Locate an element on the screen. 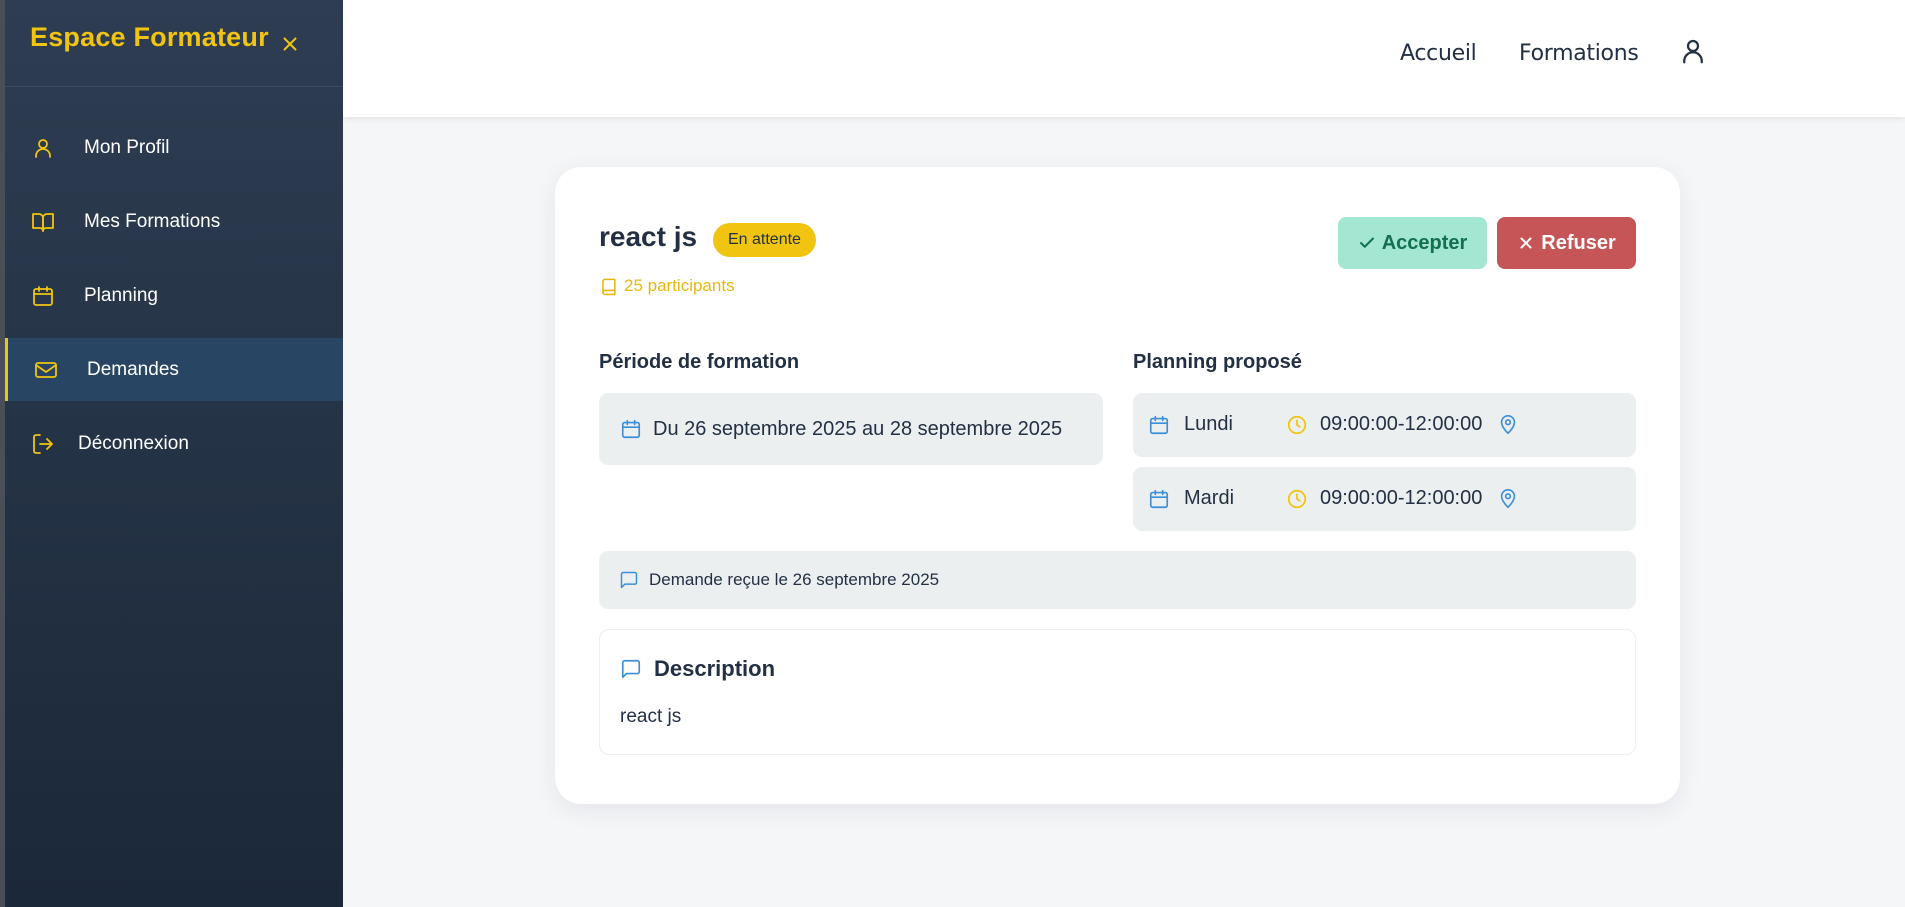  sidebar-item-deconnexion: Déconnexion is located at coordinates (174, 443).